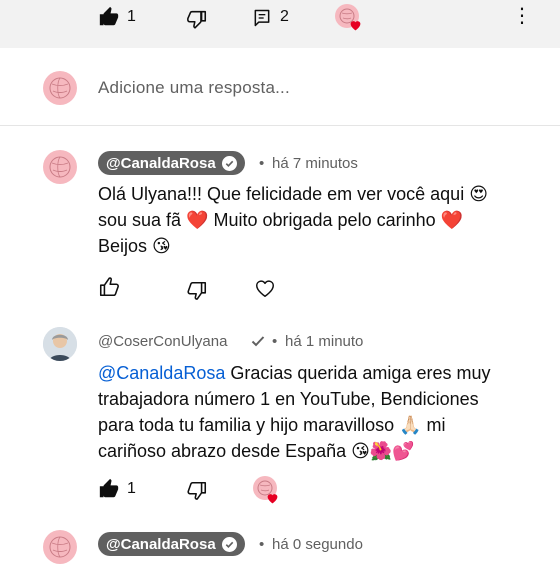 The image size is (560, 564). Describe the element at coordinates (162, 341) in the screenshot. I see `author-name: @CoserConUlyana` at that location.